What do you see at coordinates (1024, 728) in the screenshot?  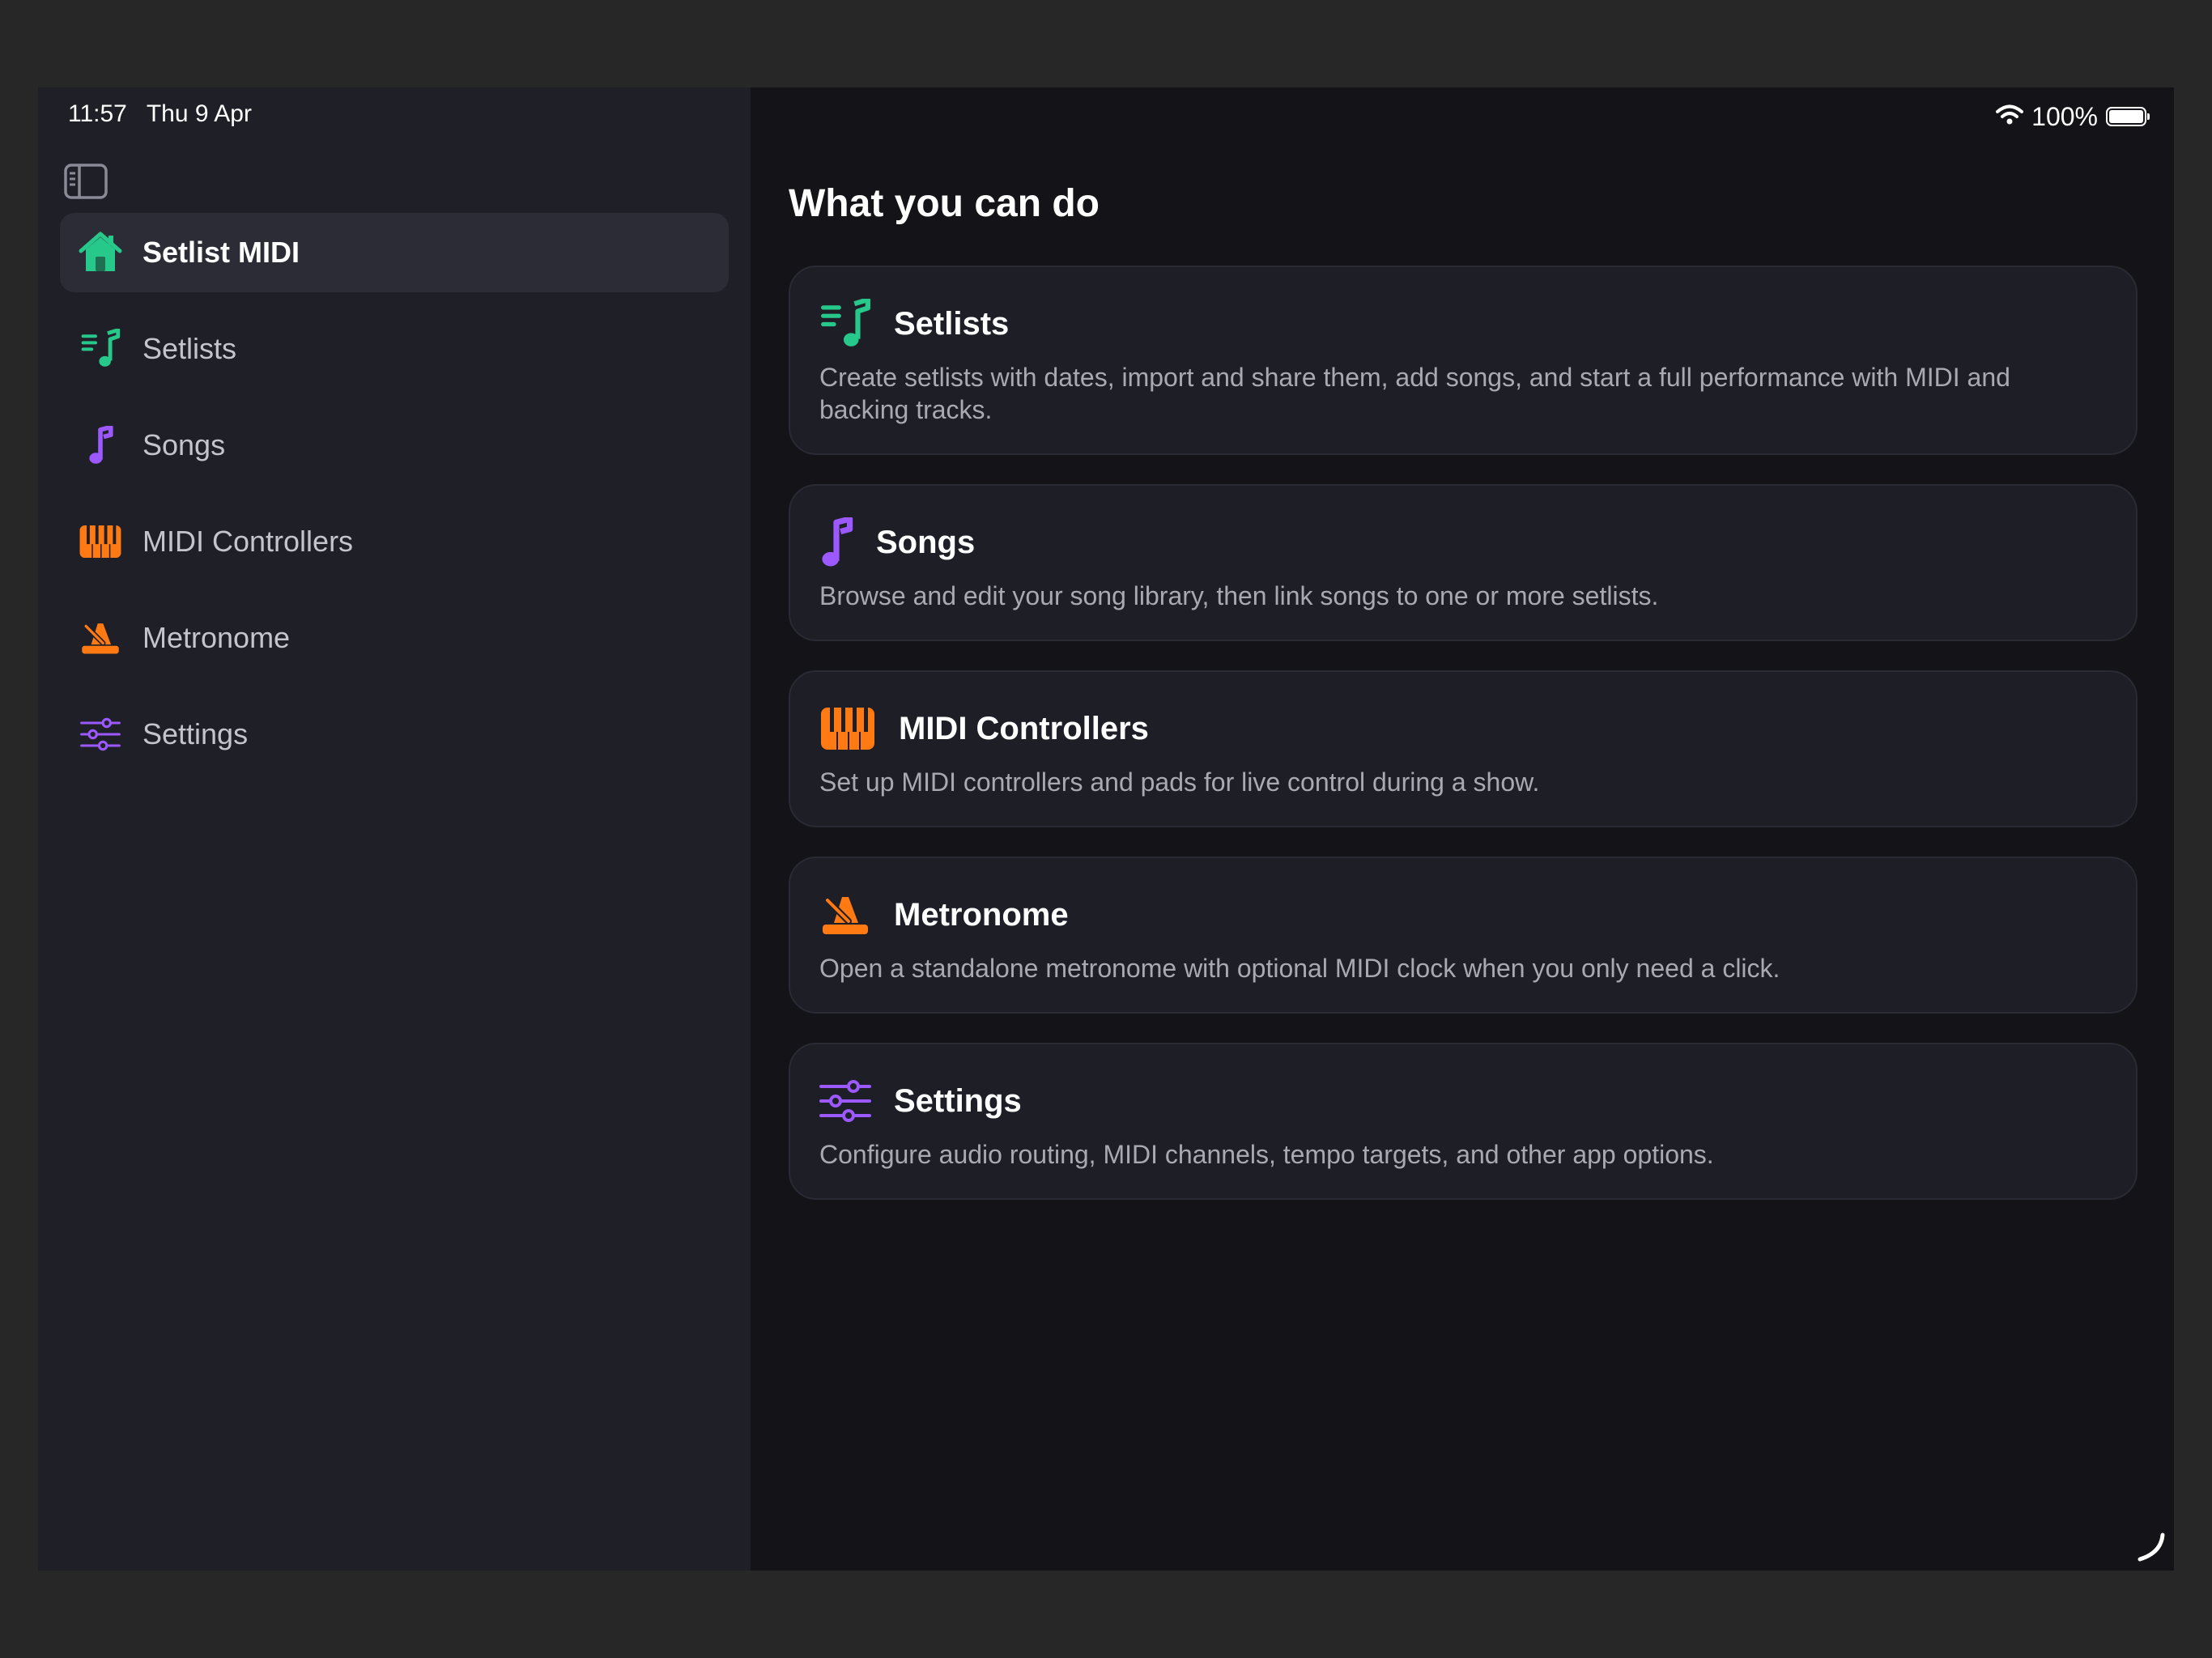 I see `card-title: MIDI Controllers` at bounding box center [1024, 728].